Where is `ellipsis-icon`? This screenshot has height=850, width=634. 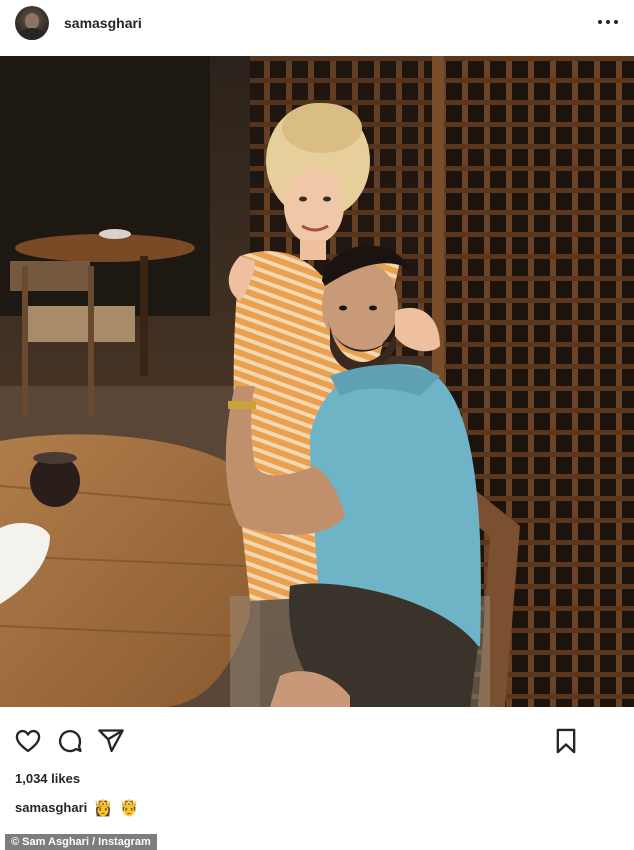 ellipsis-icon is located at coordinates (608, 22).